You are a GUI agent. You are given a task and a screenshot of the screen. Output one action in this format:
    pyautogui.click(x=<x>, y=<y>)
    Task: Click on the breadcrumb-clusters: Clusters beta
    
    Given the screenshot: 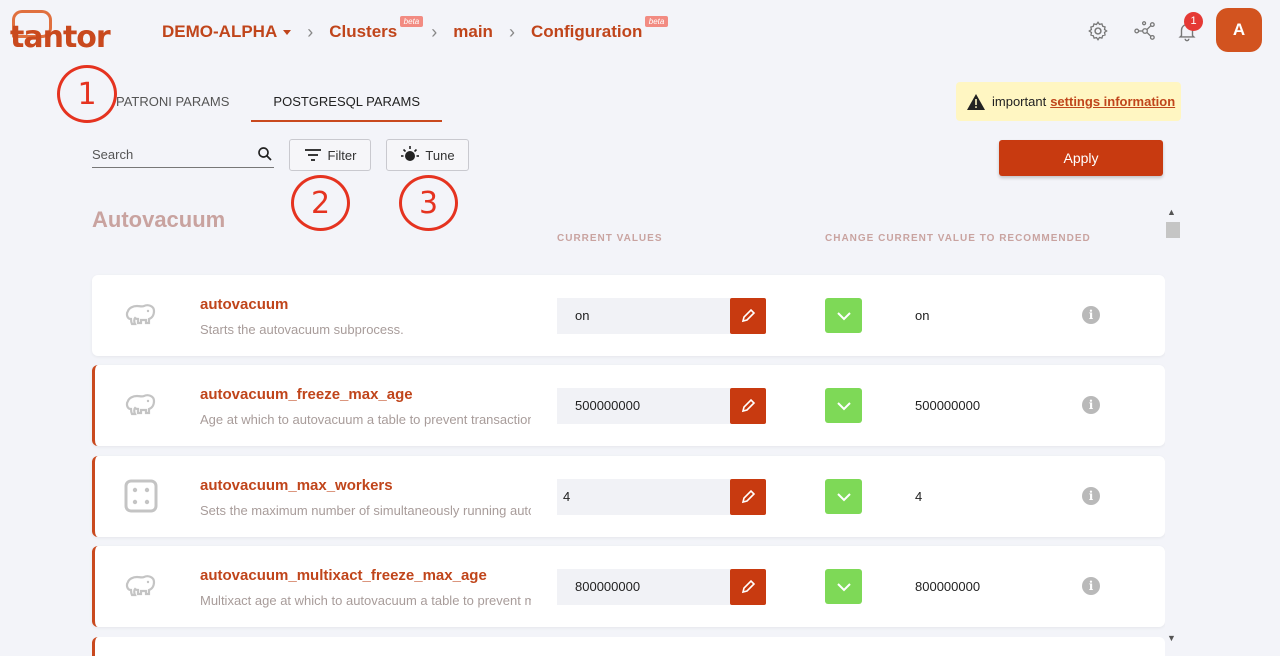 What is the action you would take?
    pyautogui.click(x=376, y=29)
    